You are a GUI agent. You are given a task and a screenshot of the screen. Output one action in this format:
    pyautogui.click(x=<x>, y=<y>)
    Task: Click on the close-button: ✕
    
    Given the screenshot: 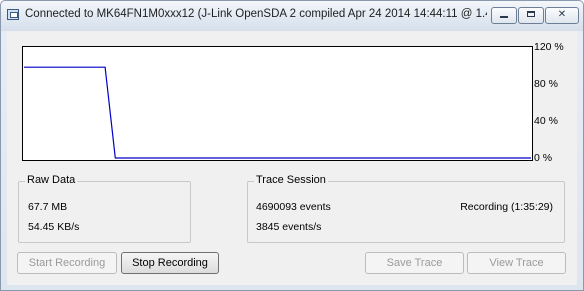 What is the action you would take?
    pyautogui.click(x=562, y=15)
    